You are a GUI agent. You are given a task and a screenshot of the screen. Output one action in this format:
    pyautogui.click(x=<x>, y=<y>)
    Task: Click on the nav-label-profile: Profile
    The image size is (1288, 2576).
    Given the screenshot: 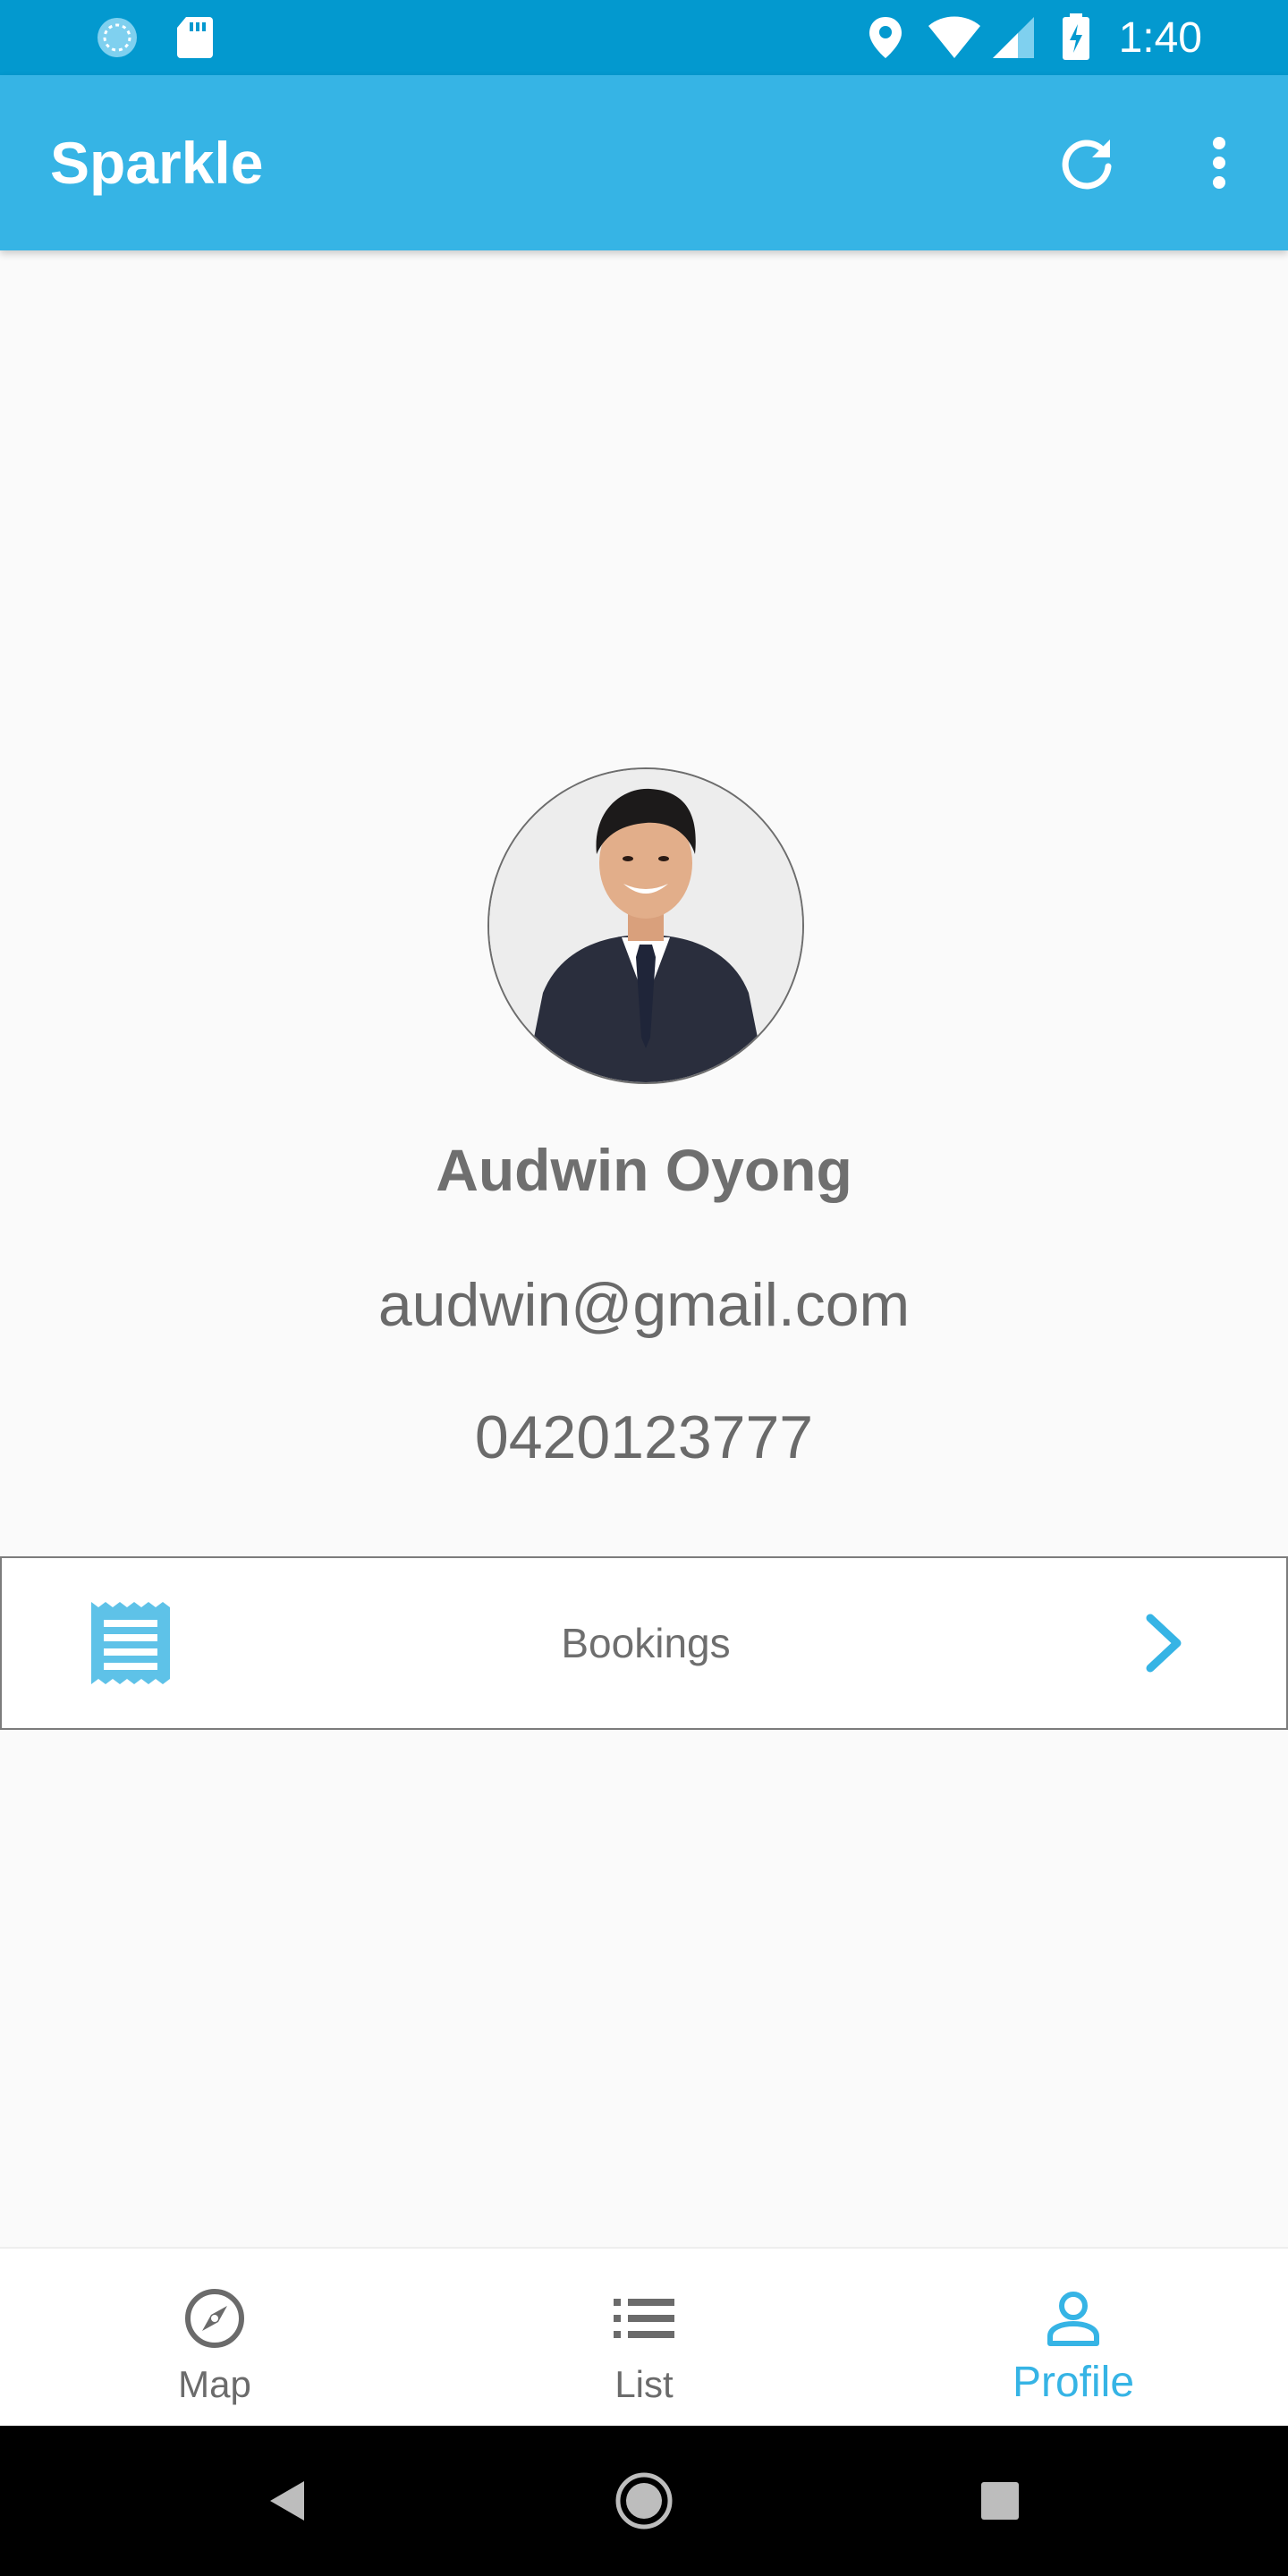 What is the action you would take?
    pyautogui.click(x=1073, y=2382)
    